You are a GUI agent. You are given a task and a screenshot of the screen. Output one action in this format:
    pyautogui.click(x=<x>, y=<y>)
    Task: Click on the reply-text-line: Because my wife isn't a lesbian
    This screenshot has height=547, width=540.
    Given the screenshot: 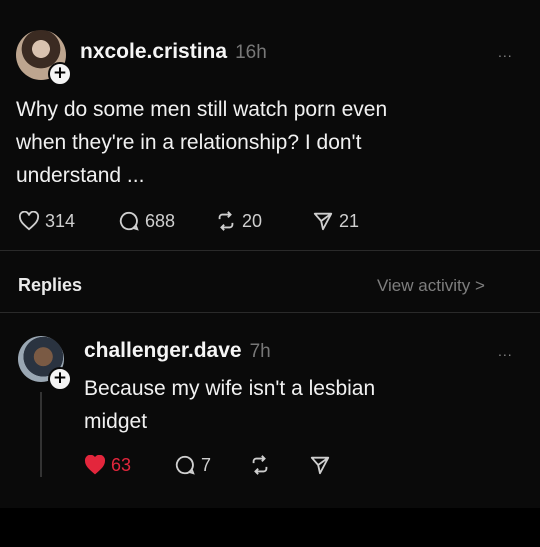 What is the action you would take?
    pyautogui.click(x=230, y=388)
    